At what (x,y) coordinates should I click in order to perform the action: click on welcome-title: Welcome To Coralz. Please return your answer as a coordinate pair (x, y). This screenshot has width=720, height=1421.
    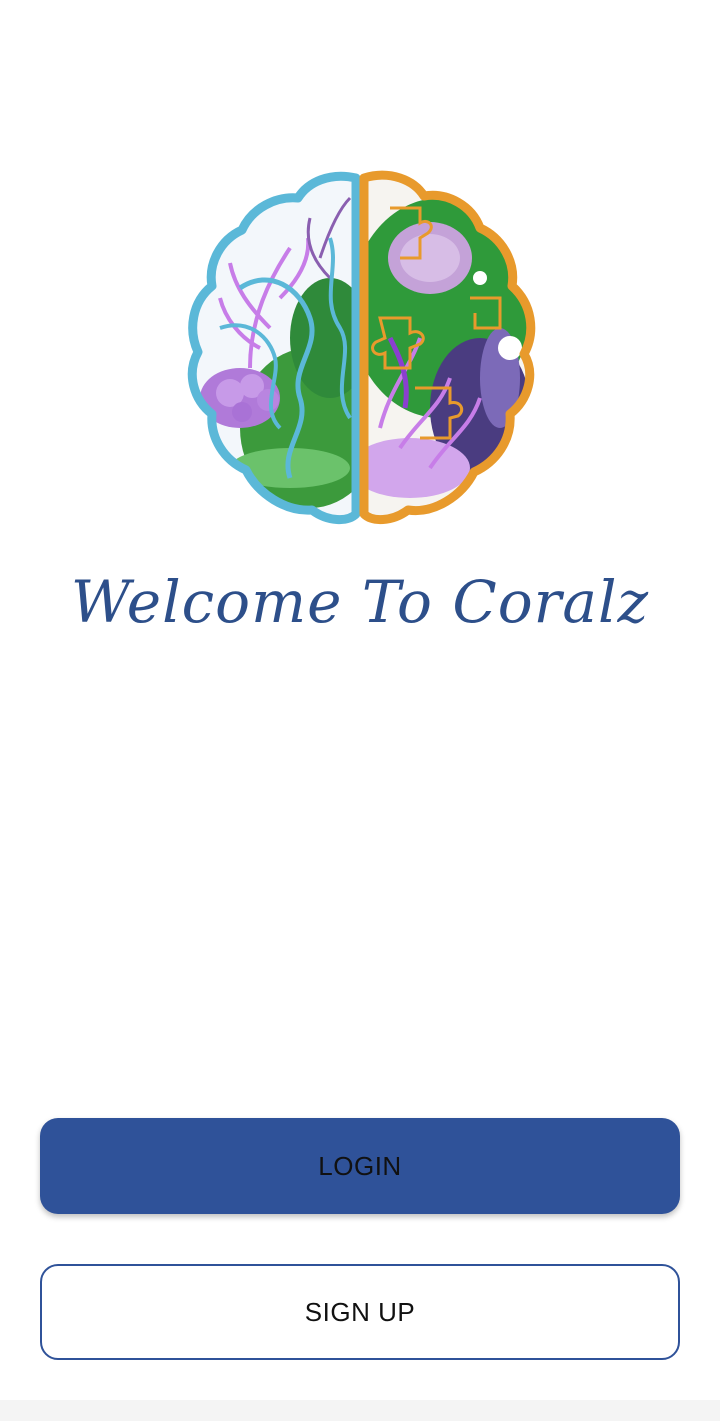
    Looking at the image, I should click on (360, 602).